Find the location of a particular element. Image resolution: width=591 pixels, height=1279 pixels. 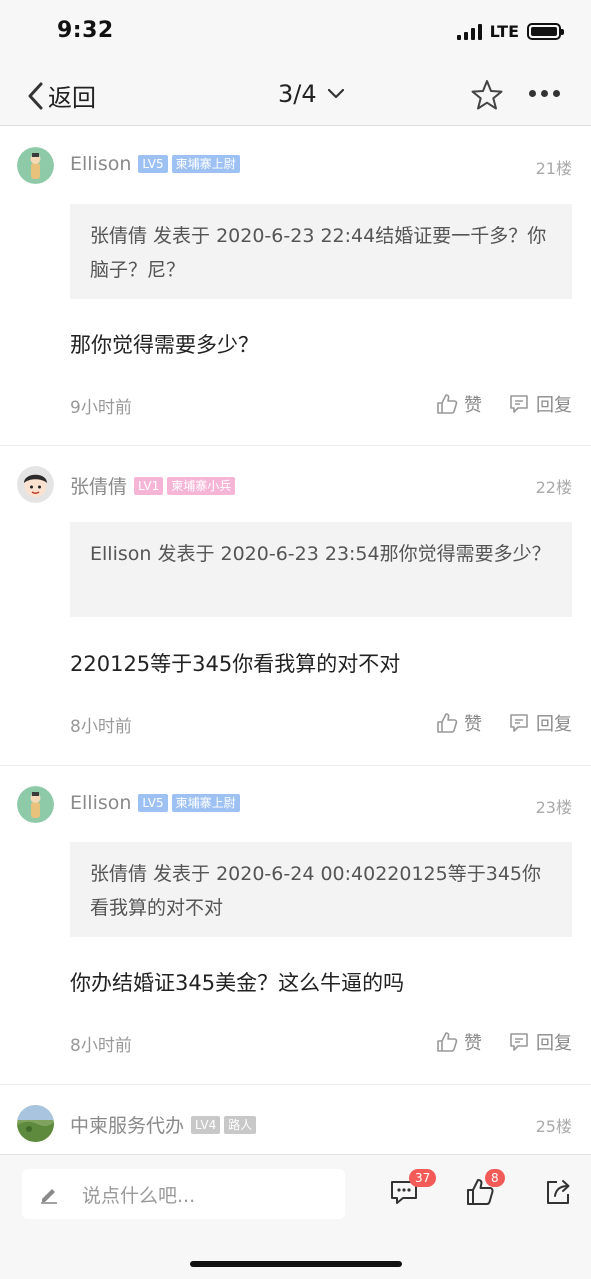

level-badge: LV1 is located at coordinates (149, 485).